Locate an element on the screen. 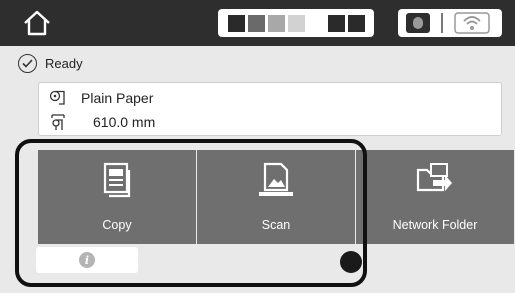 This screenshot has width=515, height=293. network-folder-tile: Network Folder is located at coordinates (435, 197).